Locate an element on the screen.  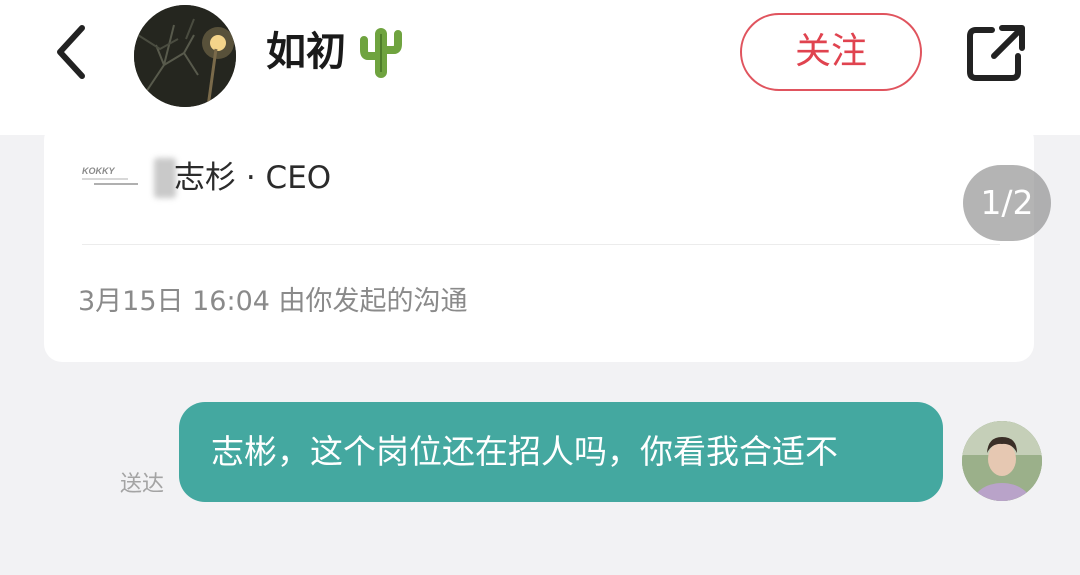
conversation-meta: 3月15日 16:04 由你发起的沟通 is located at coordinates (273, 301).